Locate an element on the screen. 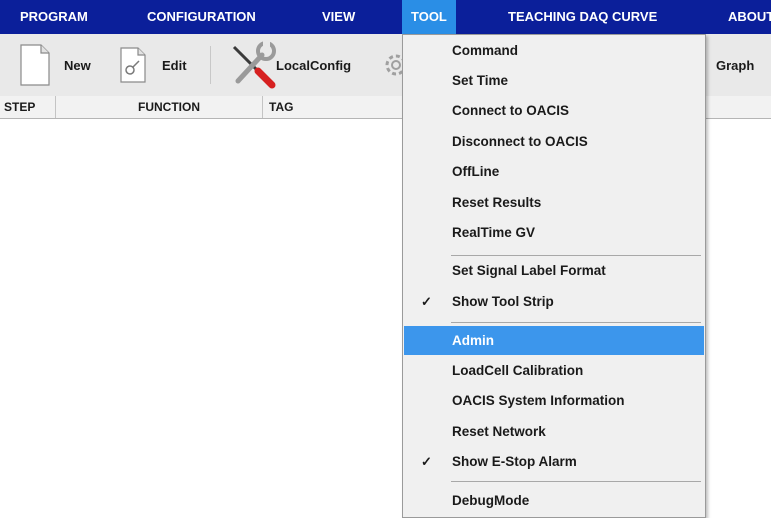 This screenshot has height=518, width=771. toolbar-separator is located at coordinates (210, 65).